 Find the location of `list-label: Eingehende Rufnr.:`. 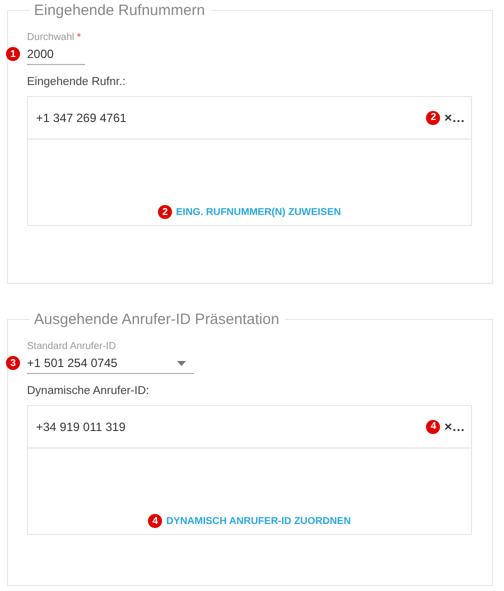

list-label: Eingehende Rufnr.: is located at coordinates (76, 82).